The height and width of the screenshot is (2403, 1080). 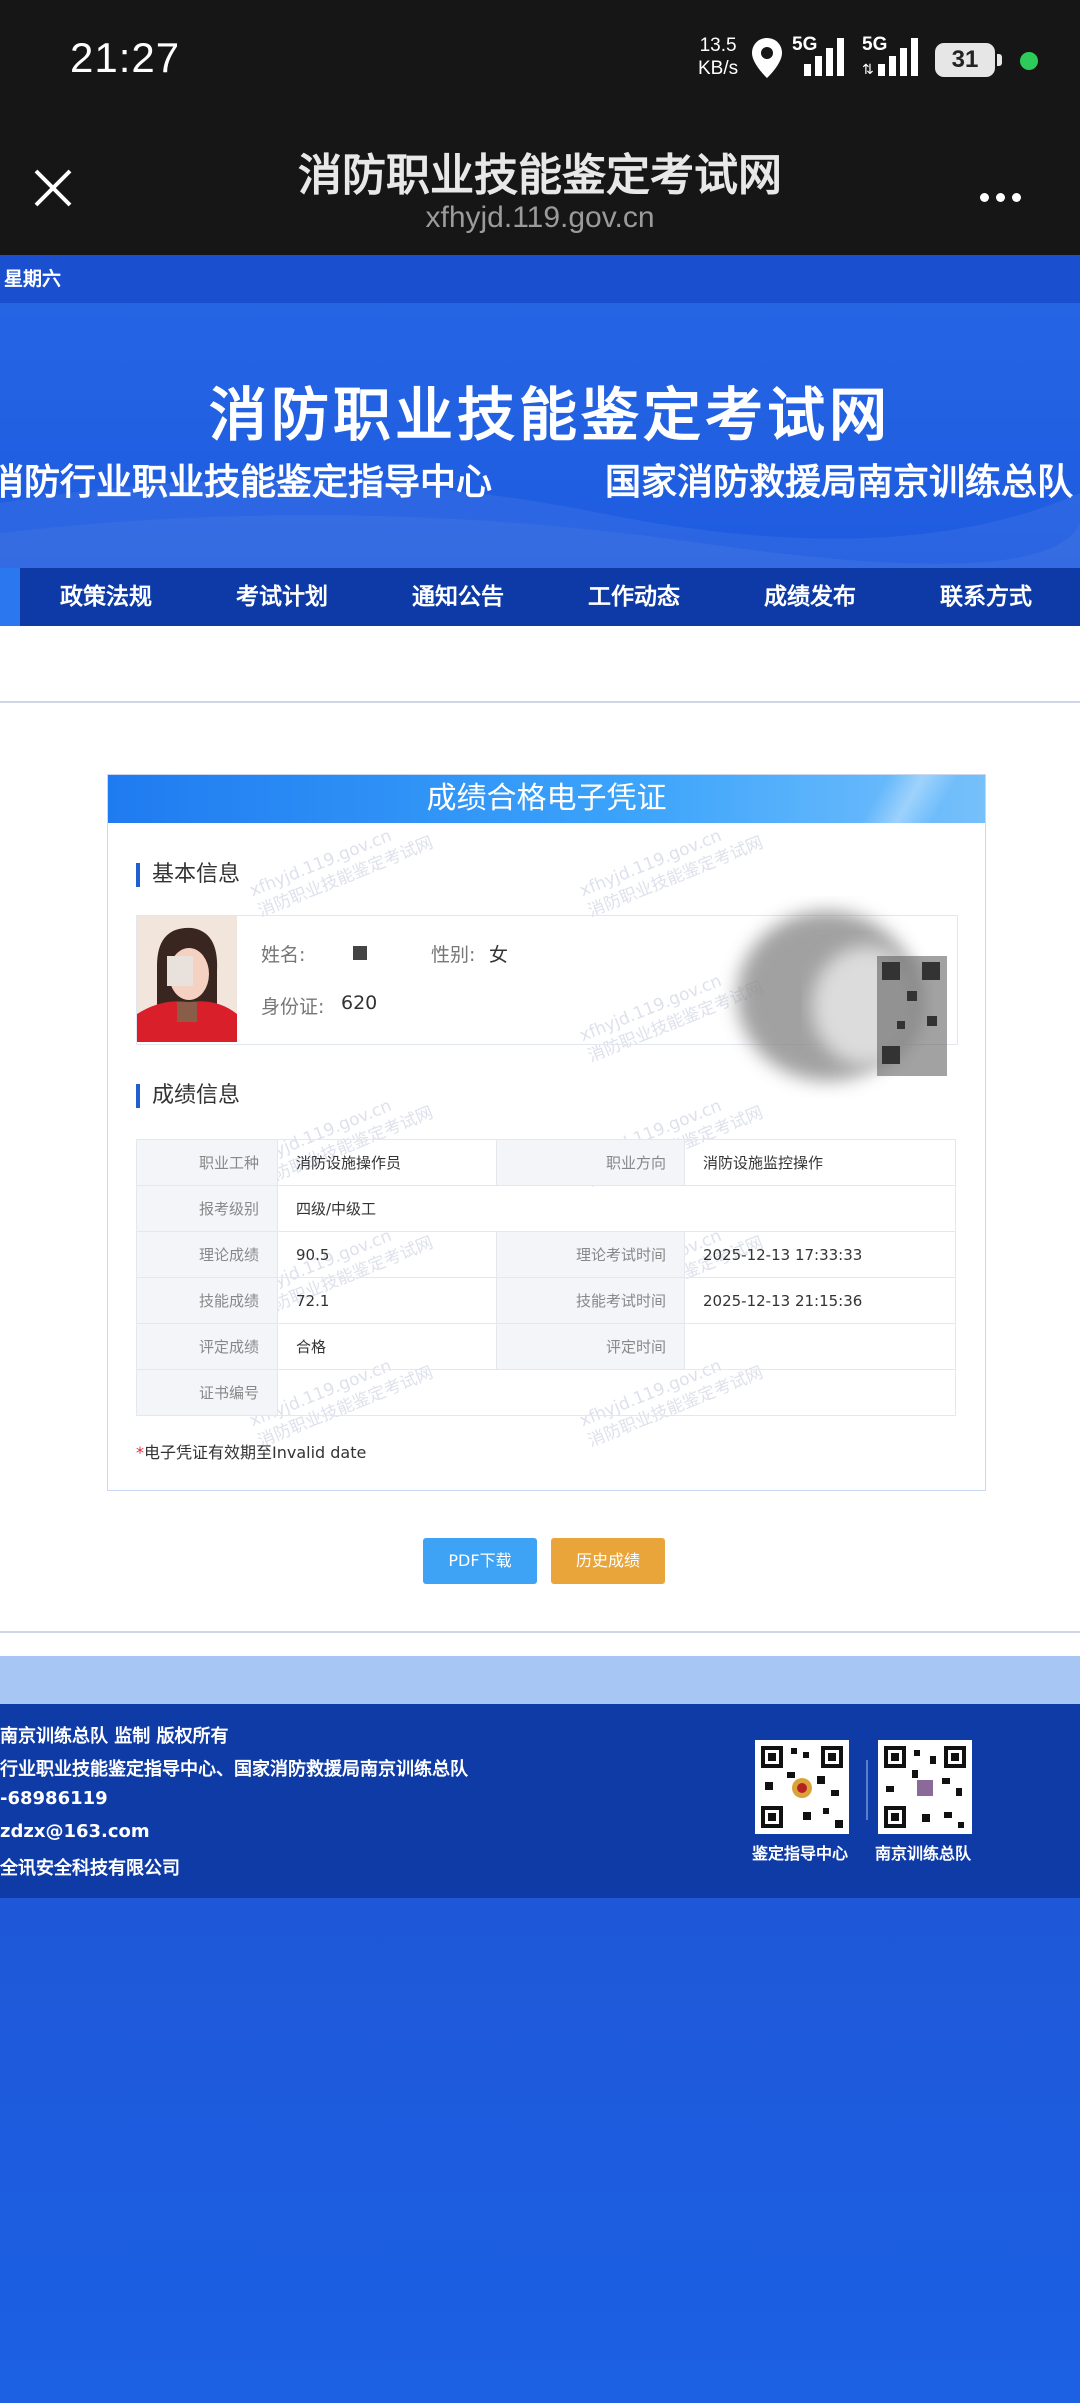 What do you see at coordinates (282, 597) in the screenshot?
I see `nav-item-exam-plan: 考试计划` at bounding box center [282, 597].